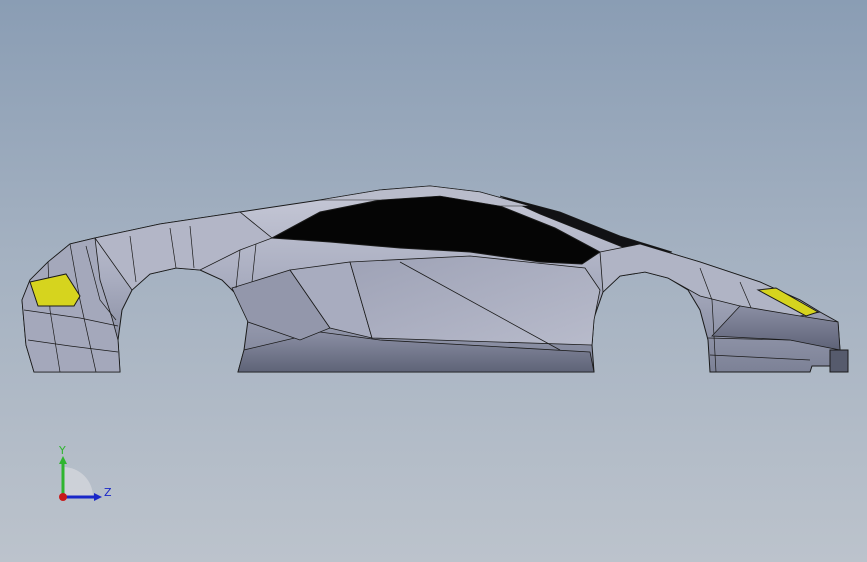 This screenshot has height=562, width=867. What do you see at coordinates (78, 482) in the screenshot?
I see `triad-plane-quadrant` at bounding box center [78, 482].